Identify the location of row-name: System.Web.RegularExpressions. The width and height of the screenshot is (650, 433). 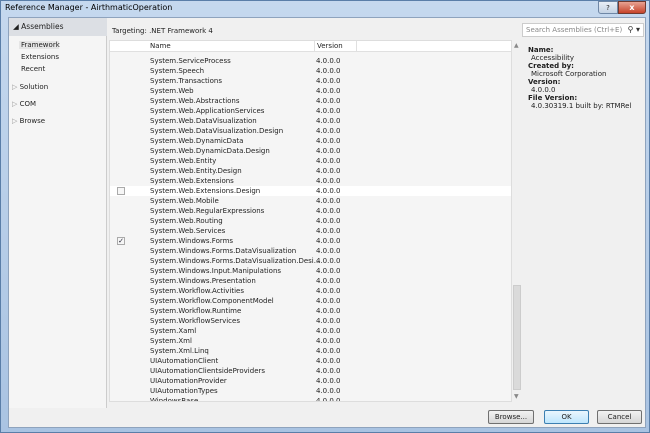
(207, 211).